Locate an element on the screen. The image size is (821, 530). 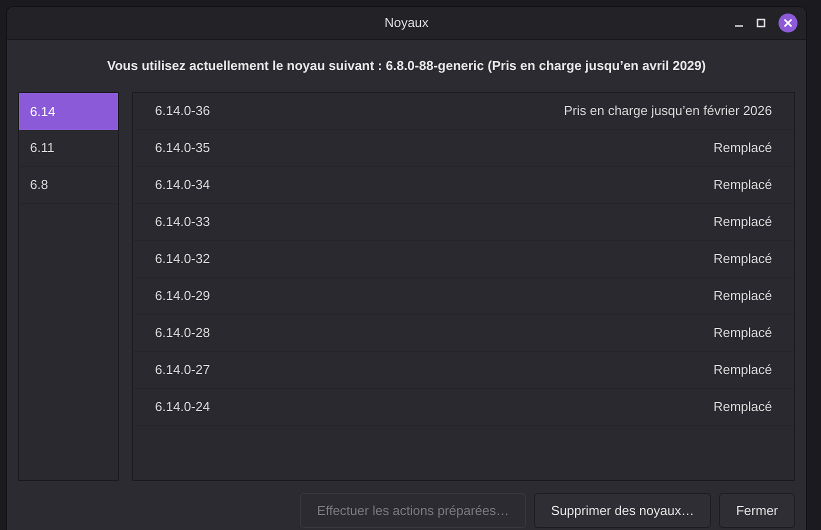
kernel-version: 6.14.0-32 is located at coordinates (182, 259).